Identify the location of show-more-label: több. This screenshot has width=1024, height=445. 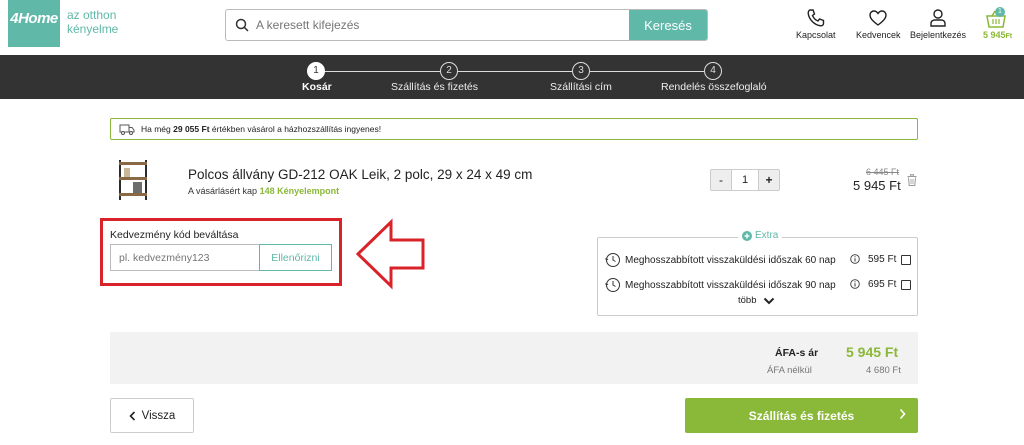
(747, 300).